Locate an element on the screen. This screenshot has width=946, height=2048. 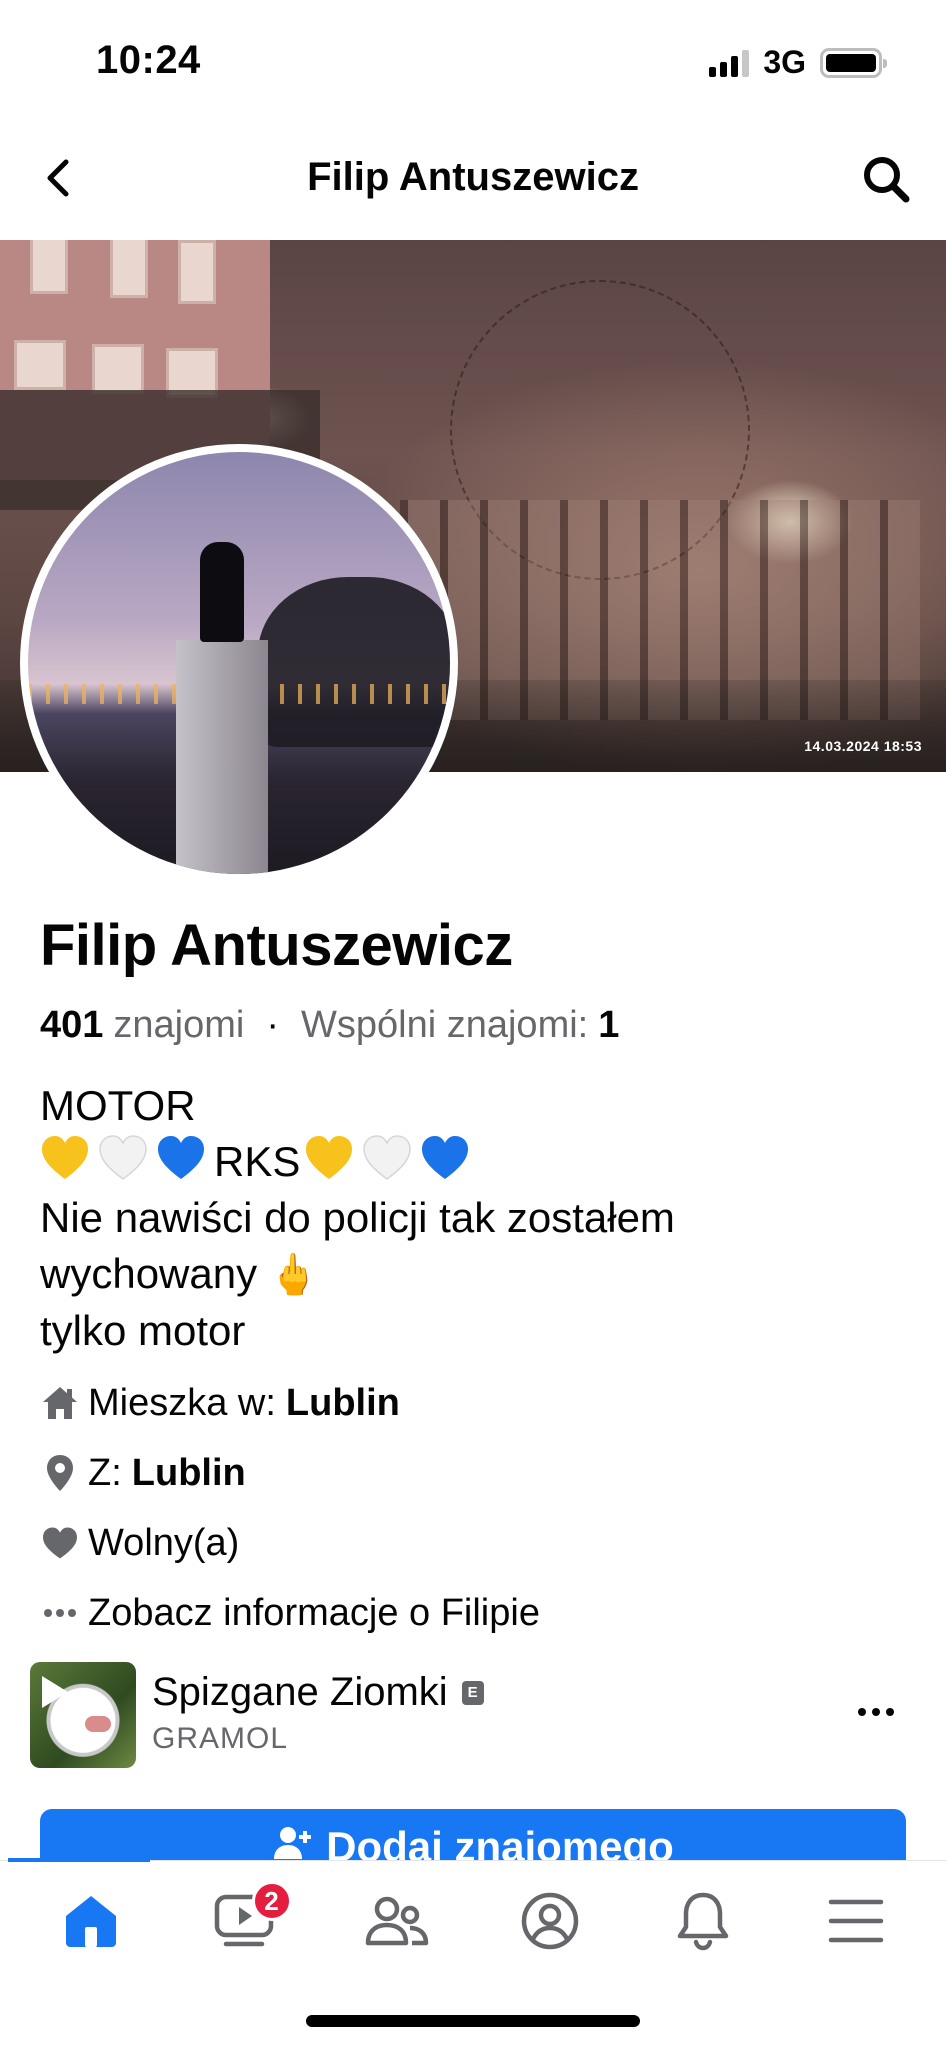
group-thumbnail is located at coordinates (83, 1715).